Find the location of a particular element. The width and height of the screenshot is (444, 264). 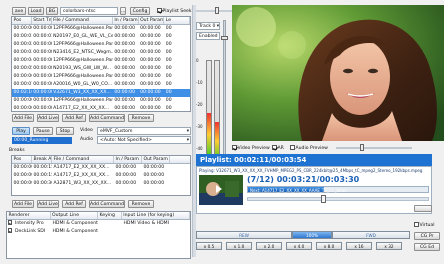

save-button: ave is located at coordinates (19, 11).